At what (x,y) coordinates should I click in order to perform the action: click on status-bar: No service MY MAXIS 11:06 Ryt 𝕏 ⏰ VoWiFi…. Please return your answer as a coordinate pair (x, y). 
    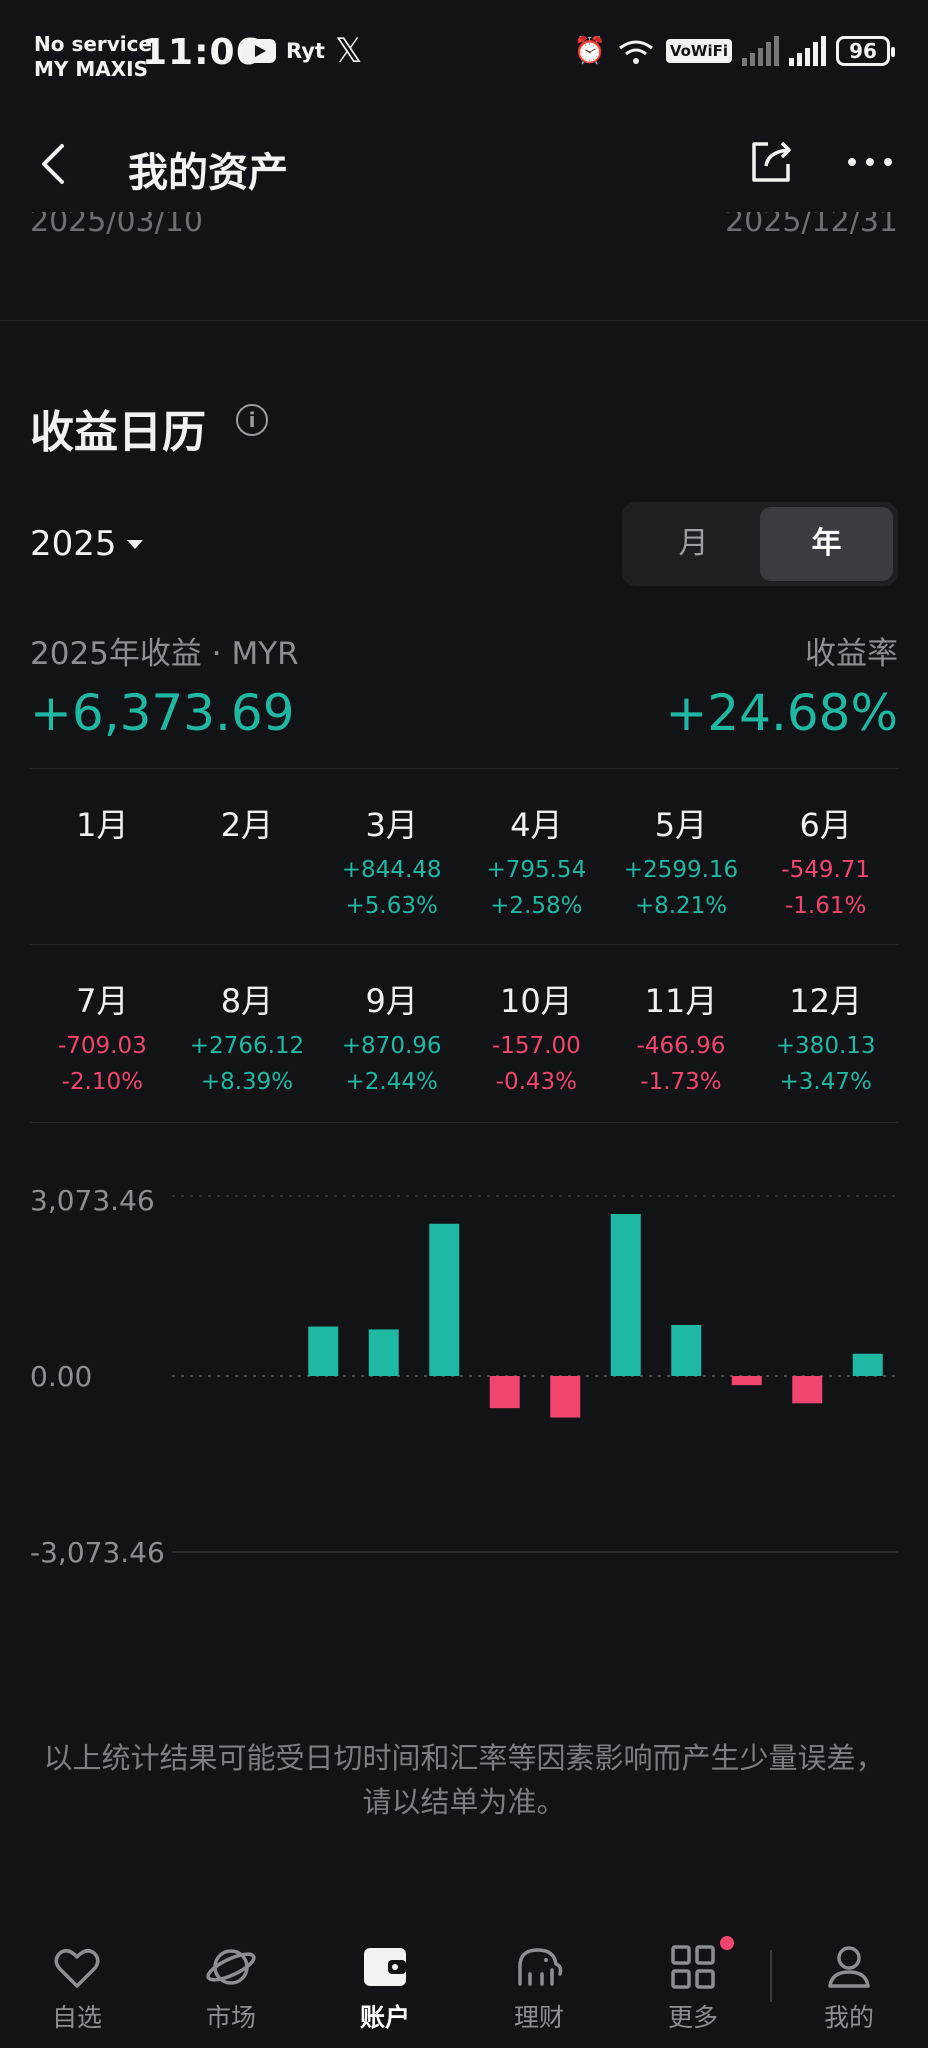
    Looking at the image, I should click on (464, 55).